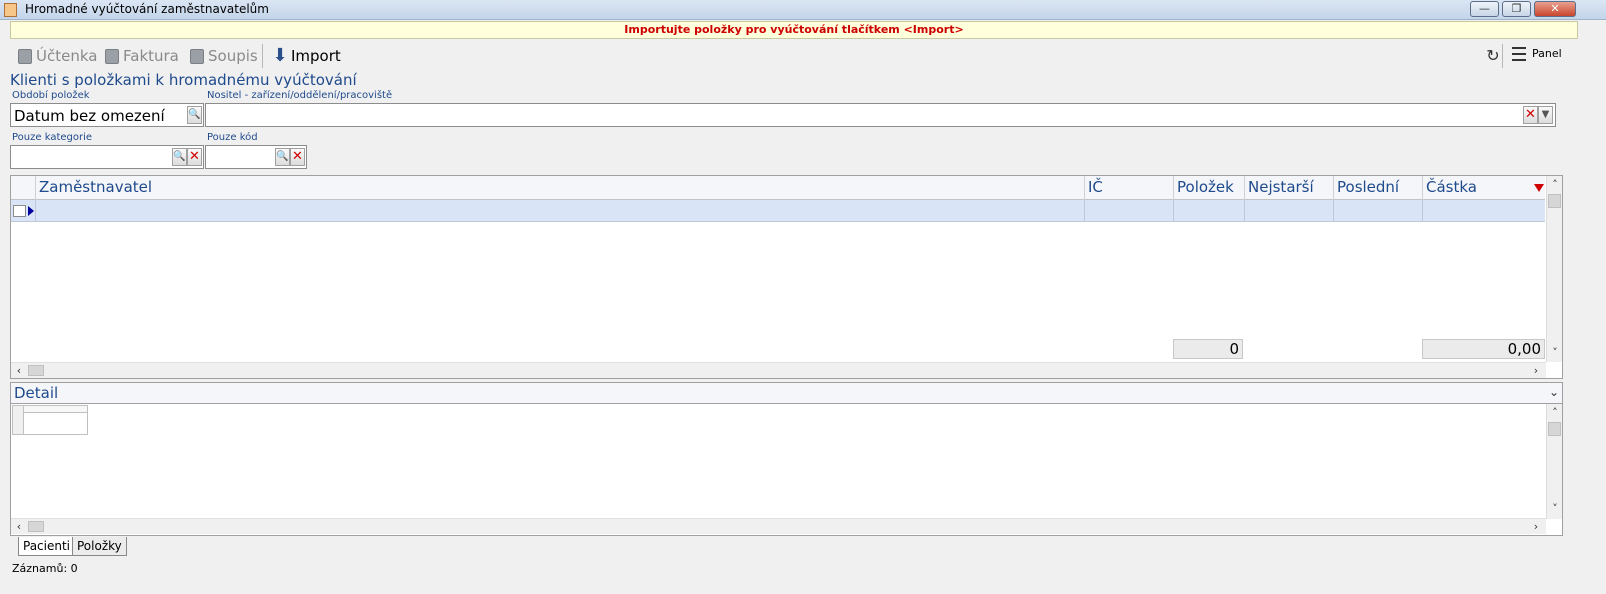 This screenshot has height=594, width=1606. Describe the element at coordinates (778, 526) in the screenshot. I see `detail-horizontal-scrollbar: ‹ ›` at that location.